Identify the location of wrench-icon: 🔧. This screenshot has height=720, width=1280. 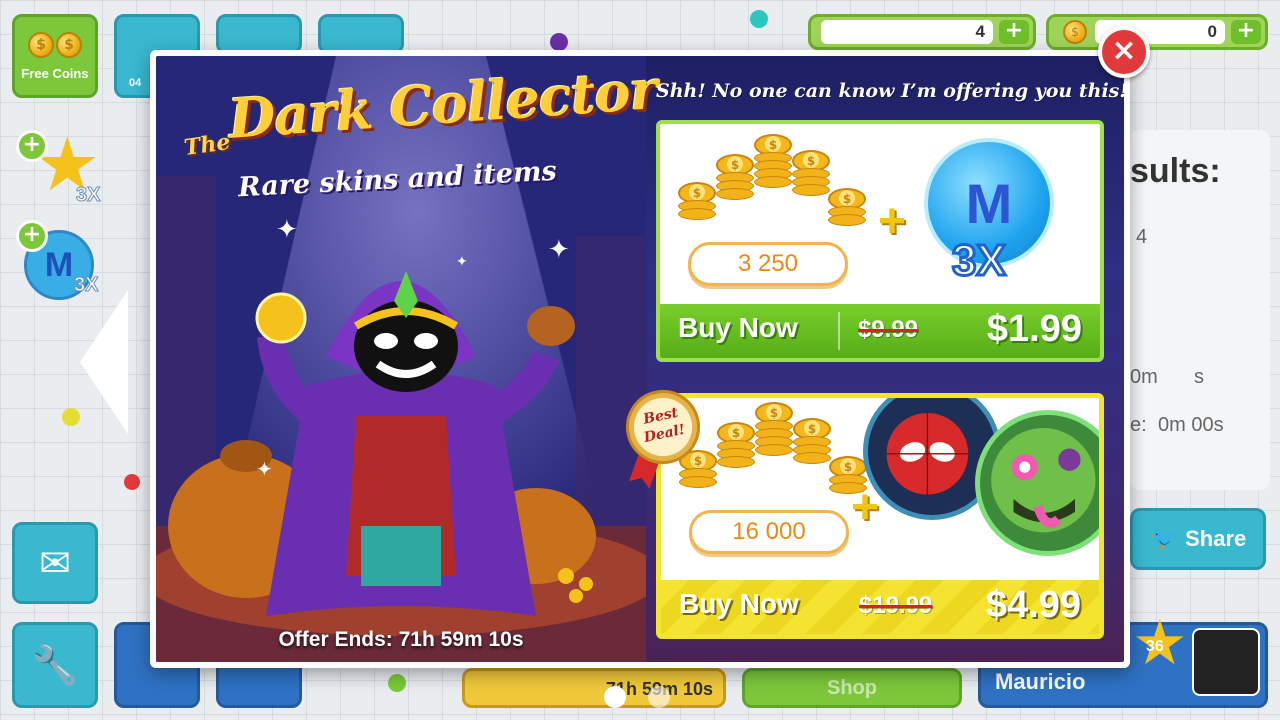
(55, 665).